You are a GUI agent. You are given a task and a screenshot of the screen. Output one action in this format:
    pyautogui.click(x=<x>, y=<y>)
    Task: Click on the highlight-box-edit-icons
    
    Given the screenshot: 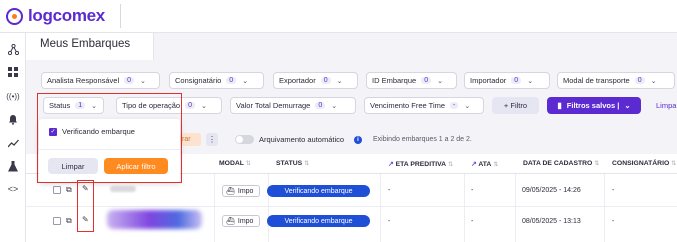 What is the action you would take?
    pyautogui.click(x=85, y=206)
    